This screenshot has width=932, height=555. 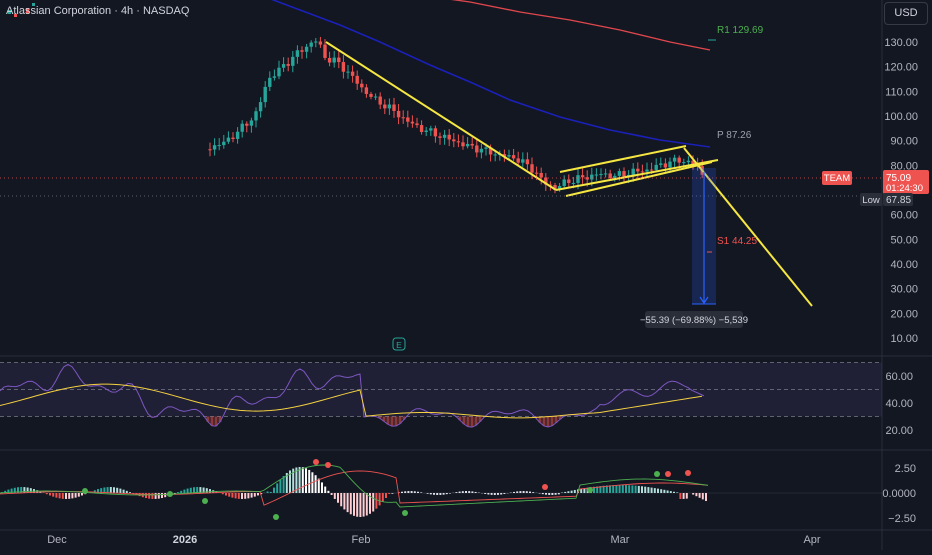 What do you see at coordinates (901, 68) in the screenshot?
I see `price-axis-tick: 120.00` at bounding box center [901, 68].